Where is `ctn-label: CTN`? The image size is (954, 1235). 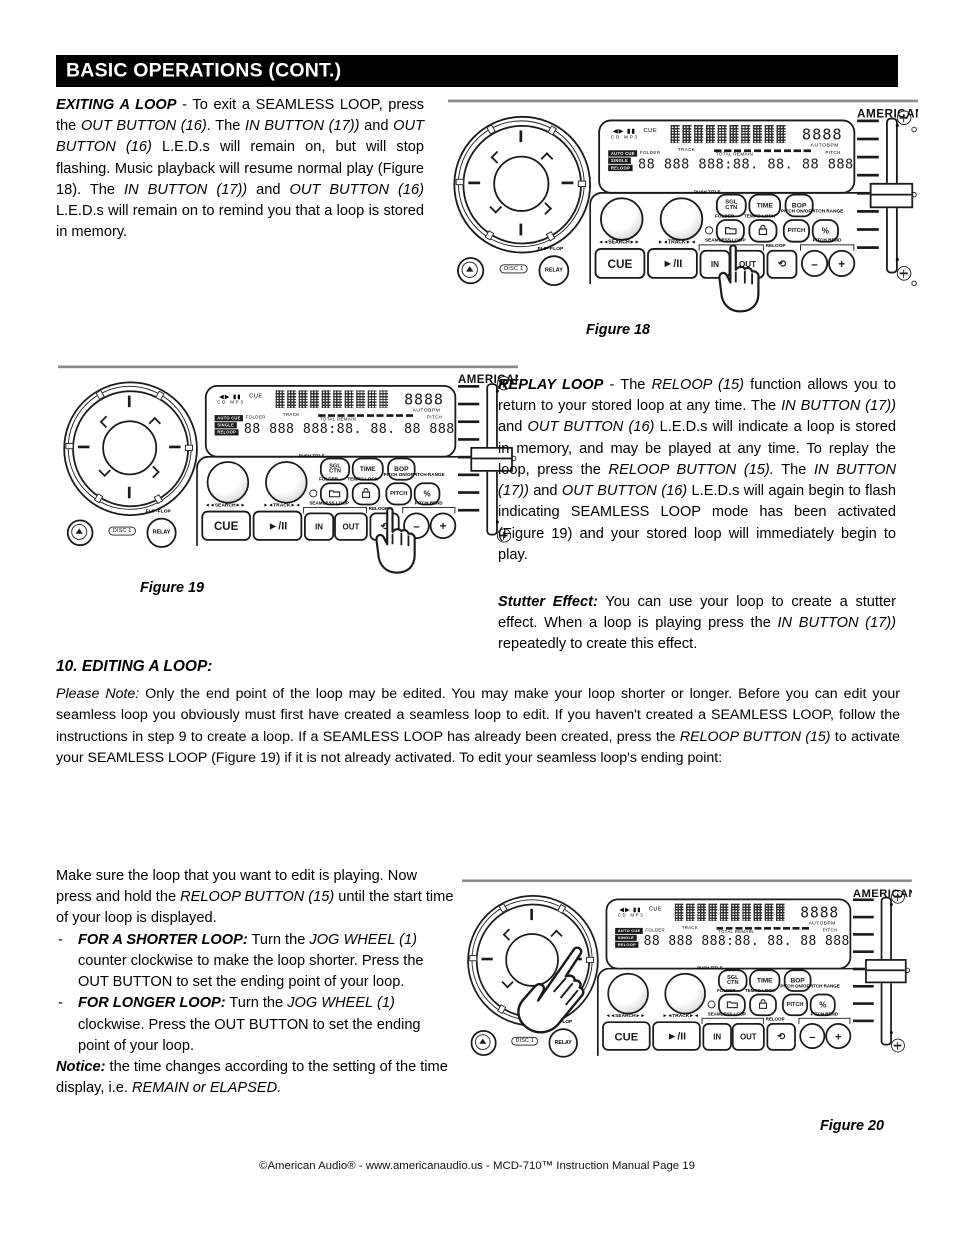 ctn-label: CTN is located at coordinates (335, 471).